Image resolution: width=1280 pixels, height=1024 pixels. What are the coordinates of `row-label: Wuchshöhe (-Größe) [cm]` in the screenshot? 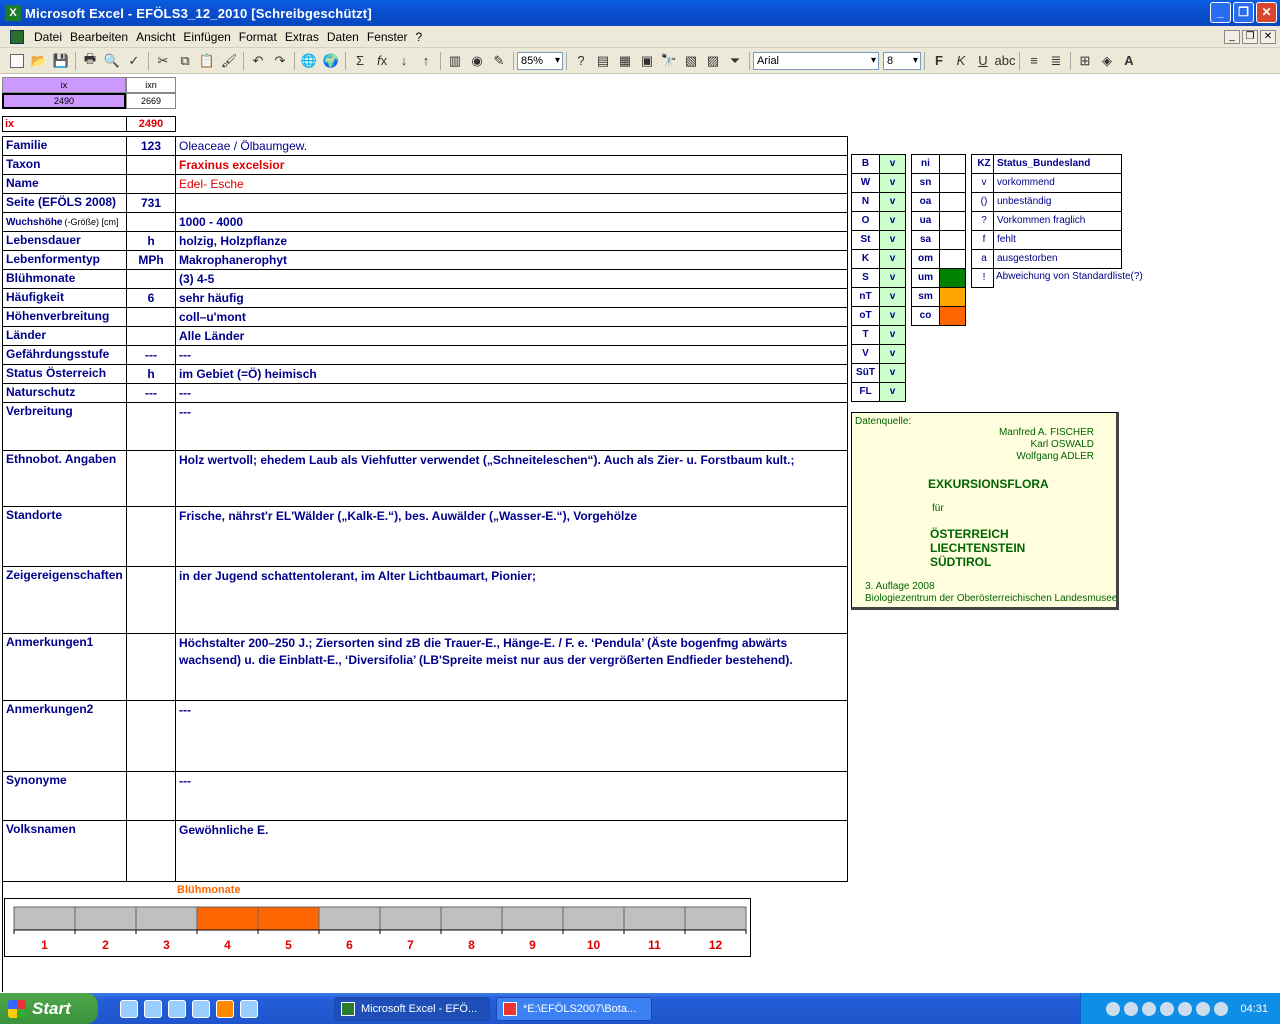 It's located at (64, 222).